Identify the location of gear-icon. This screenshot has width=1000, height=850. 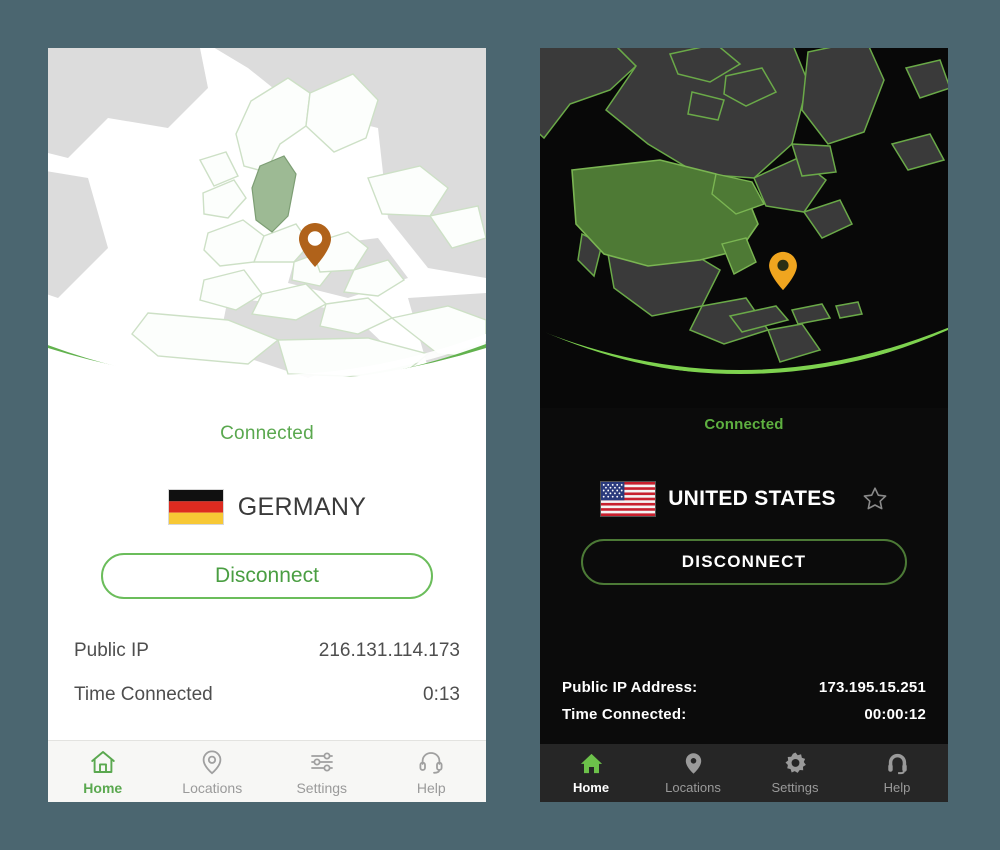
(795, 762).